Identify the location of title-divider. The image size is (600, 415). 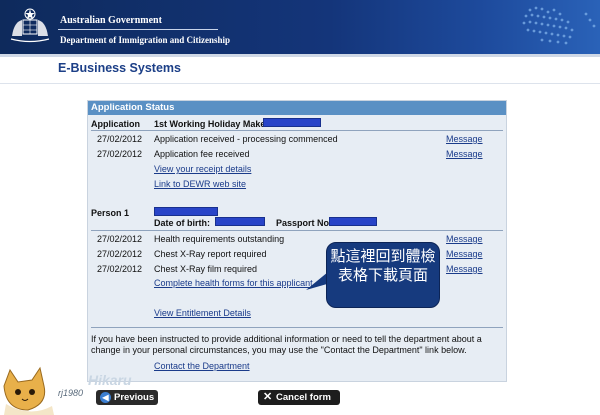
(300, 83).